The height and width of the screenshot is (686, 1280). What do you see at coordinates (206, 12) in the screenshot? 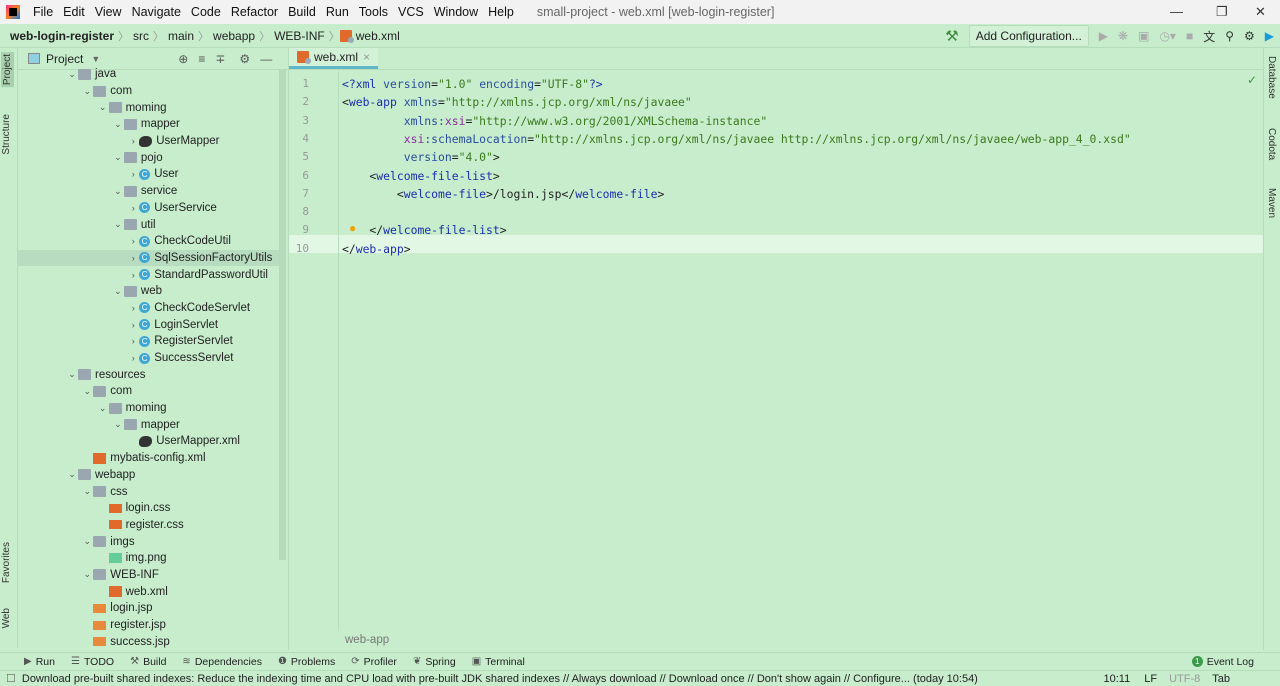
I see `menu-code: Code` at bounding box center [206, 12].